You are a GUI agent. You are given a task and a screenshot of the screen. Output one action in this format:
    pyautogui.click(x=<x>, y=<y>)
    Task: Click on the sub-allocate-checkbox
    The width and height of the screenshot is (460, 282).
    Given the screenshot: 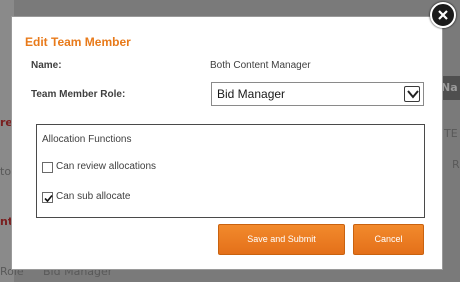 What is the action you would take?
    pyautogui.click(x=47, y=197)
    